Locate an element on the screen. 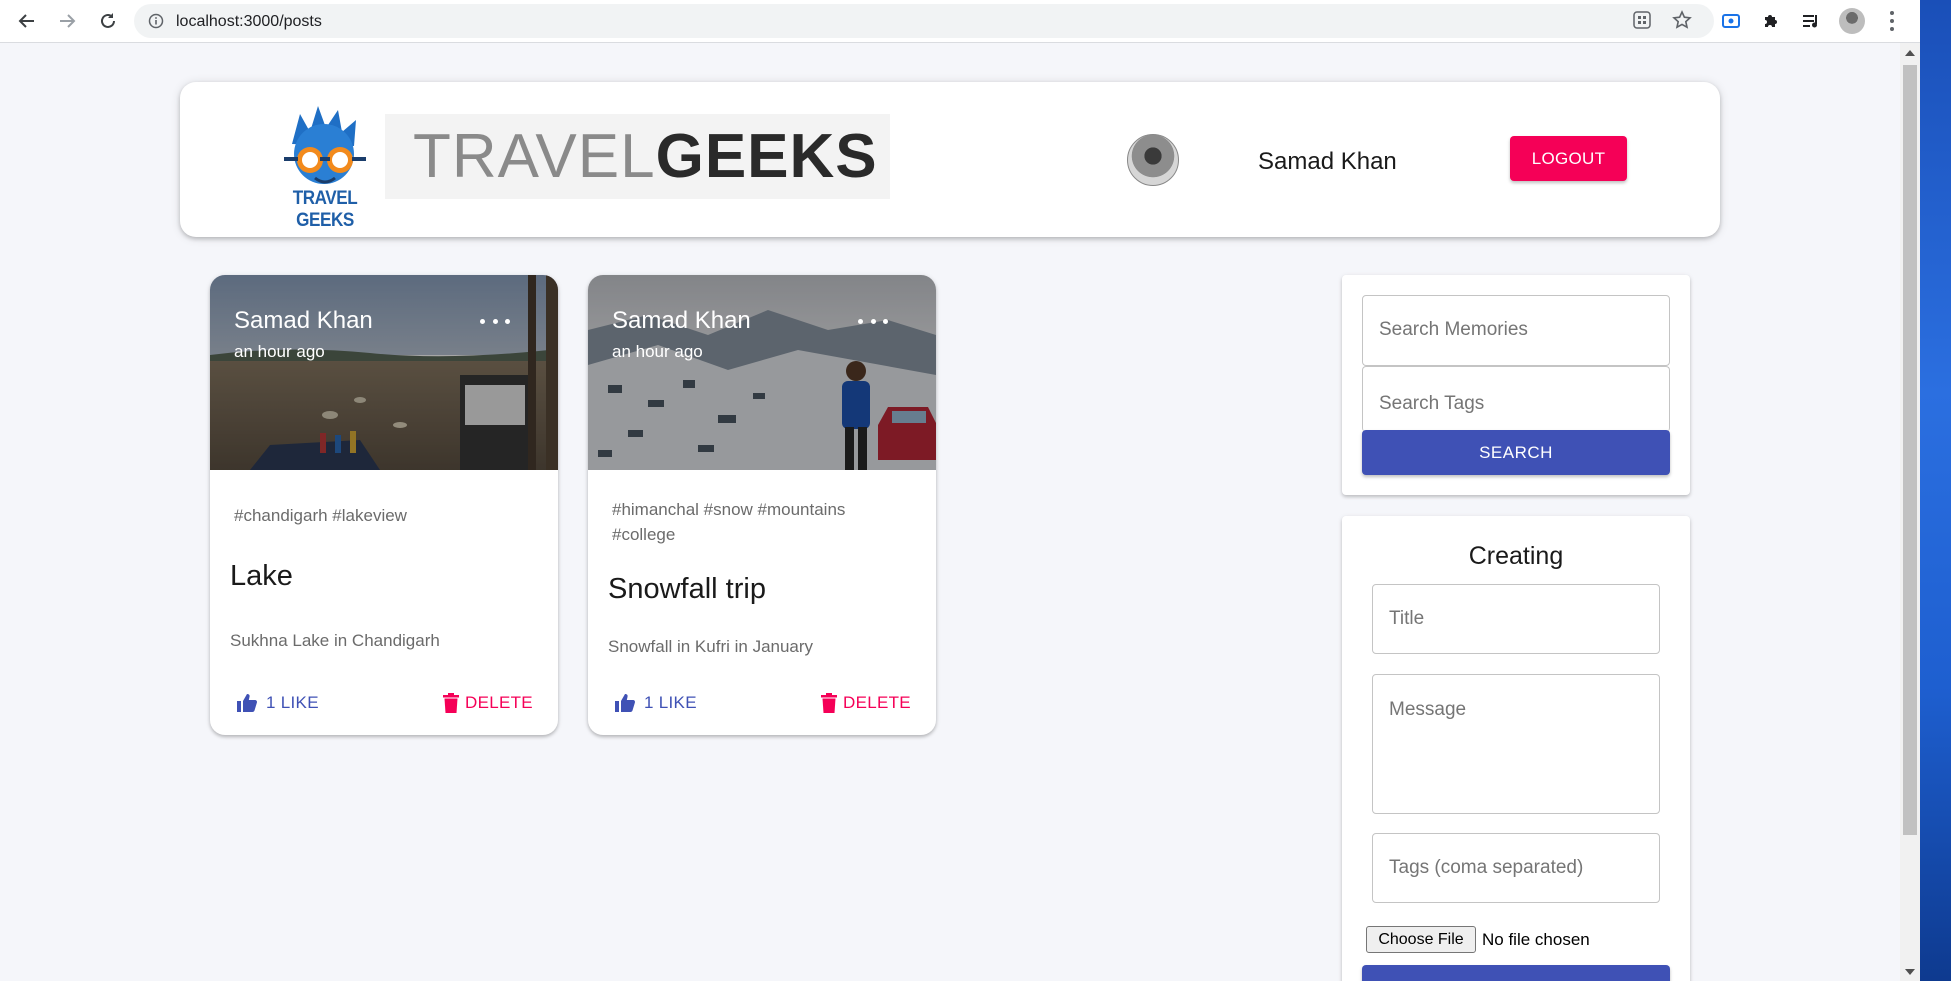 The height and width of the screenshot is (981, 1951). user-avatar is located at coordinates (1153, 160).